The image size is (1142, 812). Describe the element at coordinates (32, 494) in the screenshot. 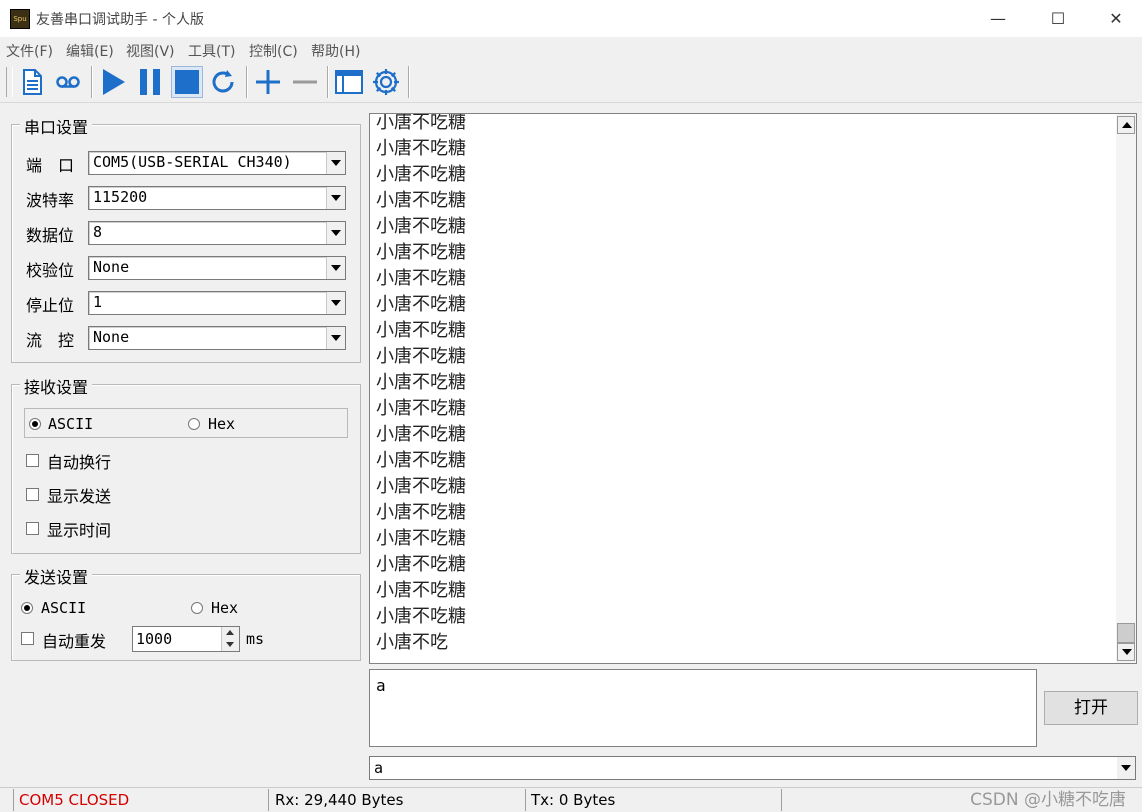

I see `show-sent-checkbox` at that location.